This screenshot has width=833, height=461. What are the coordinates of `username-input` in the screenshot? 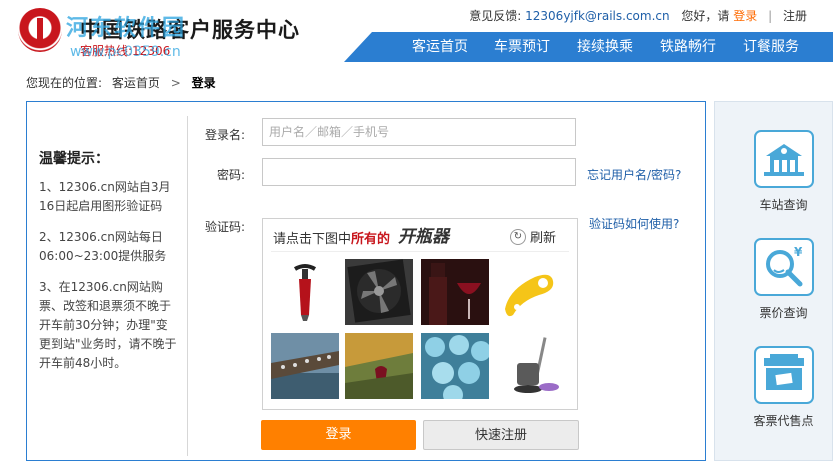 It's located at (419, 132).